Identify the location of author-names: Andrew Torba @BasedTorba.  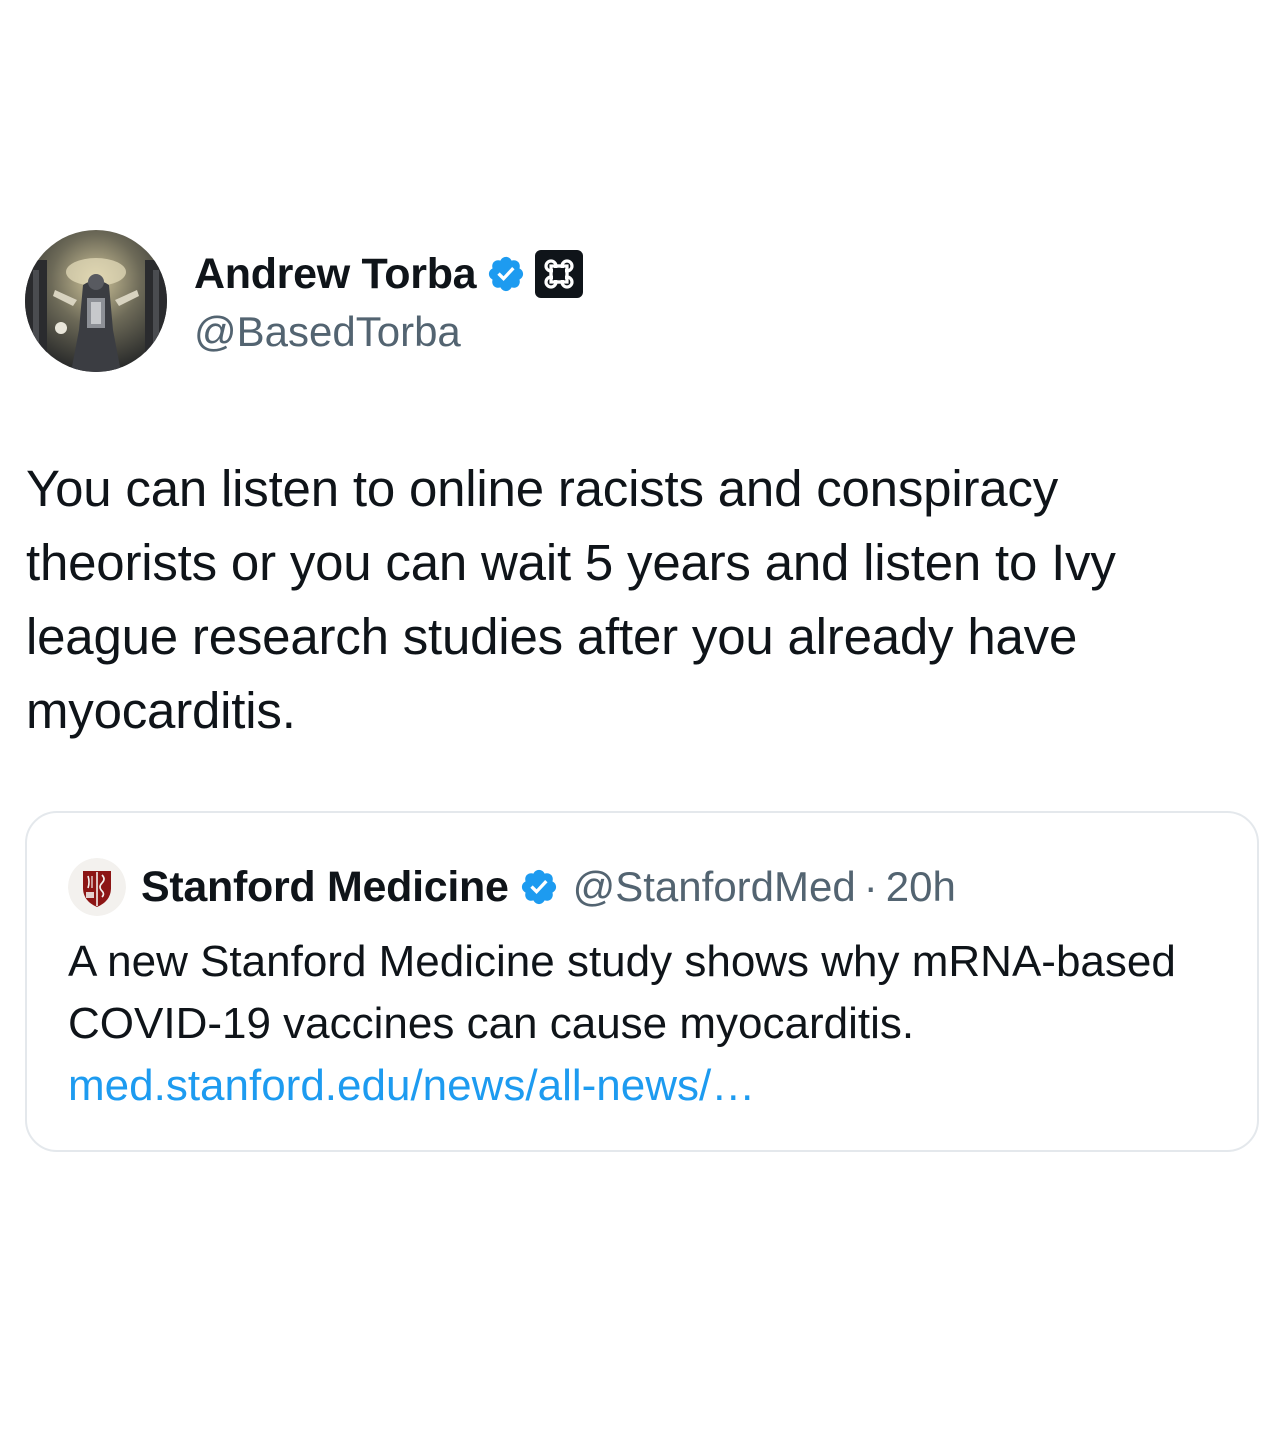
(389, 301).